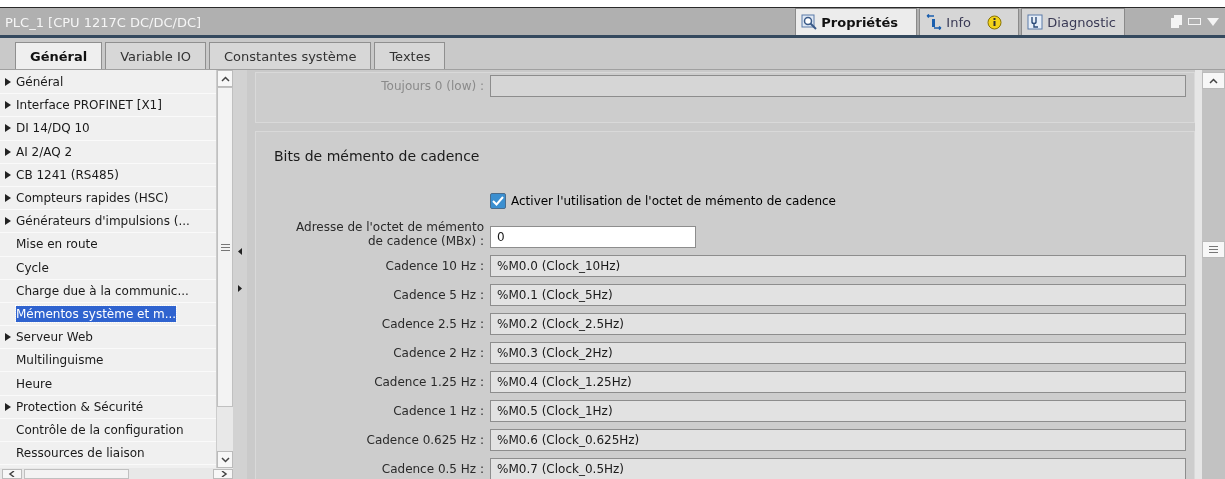 This screenshot has height=479, width=1225. Describe the element at coordinates (53, 128) in the screenshot. I see `nav-item: DI 14/DQ 10` at that location.